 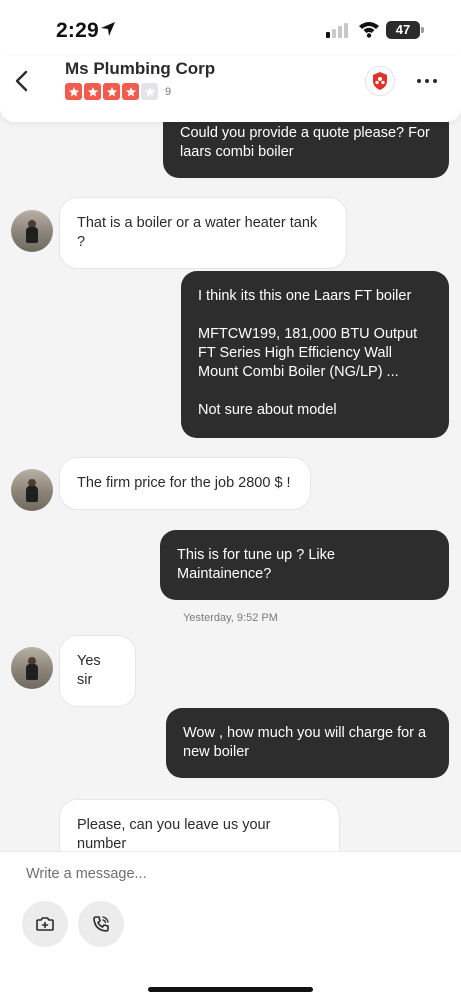 I want to click on review-count: 9, so click(x=168, y=91).